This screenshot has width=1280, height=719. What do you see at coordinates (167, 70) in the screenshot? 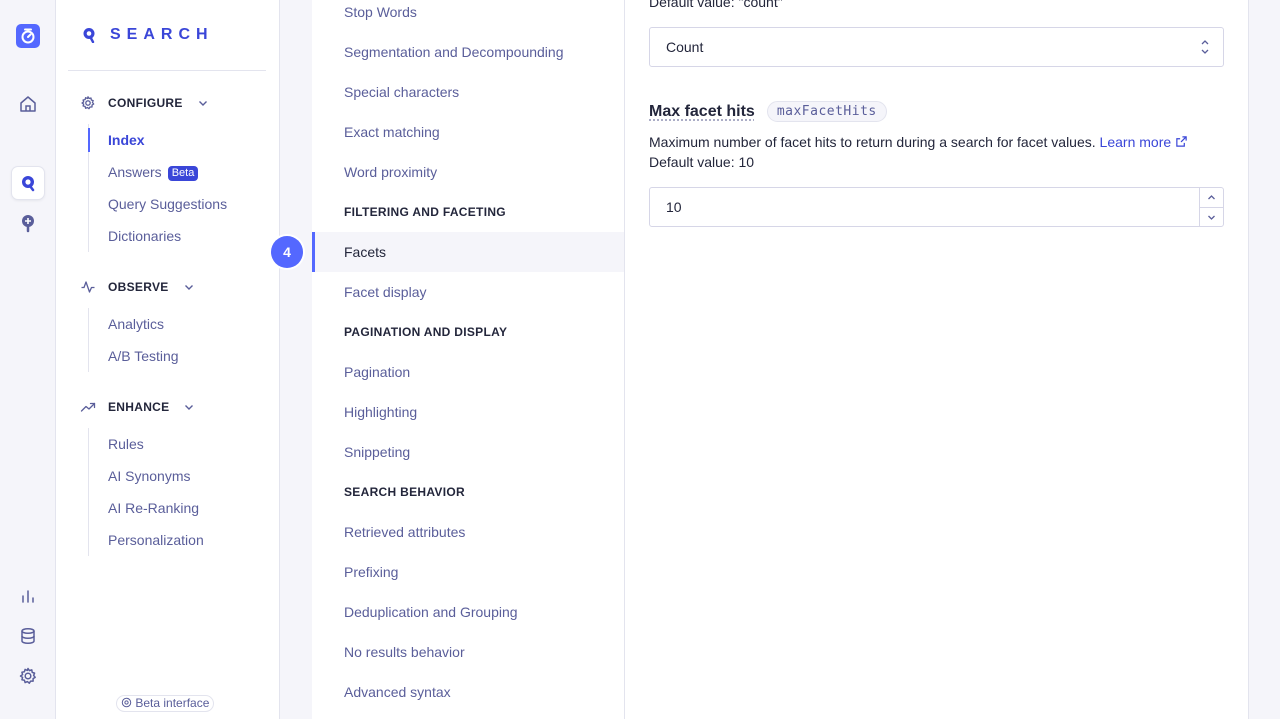
I see `nav-divider` at bounding box center [167, 70].